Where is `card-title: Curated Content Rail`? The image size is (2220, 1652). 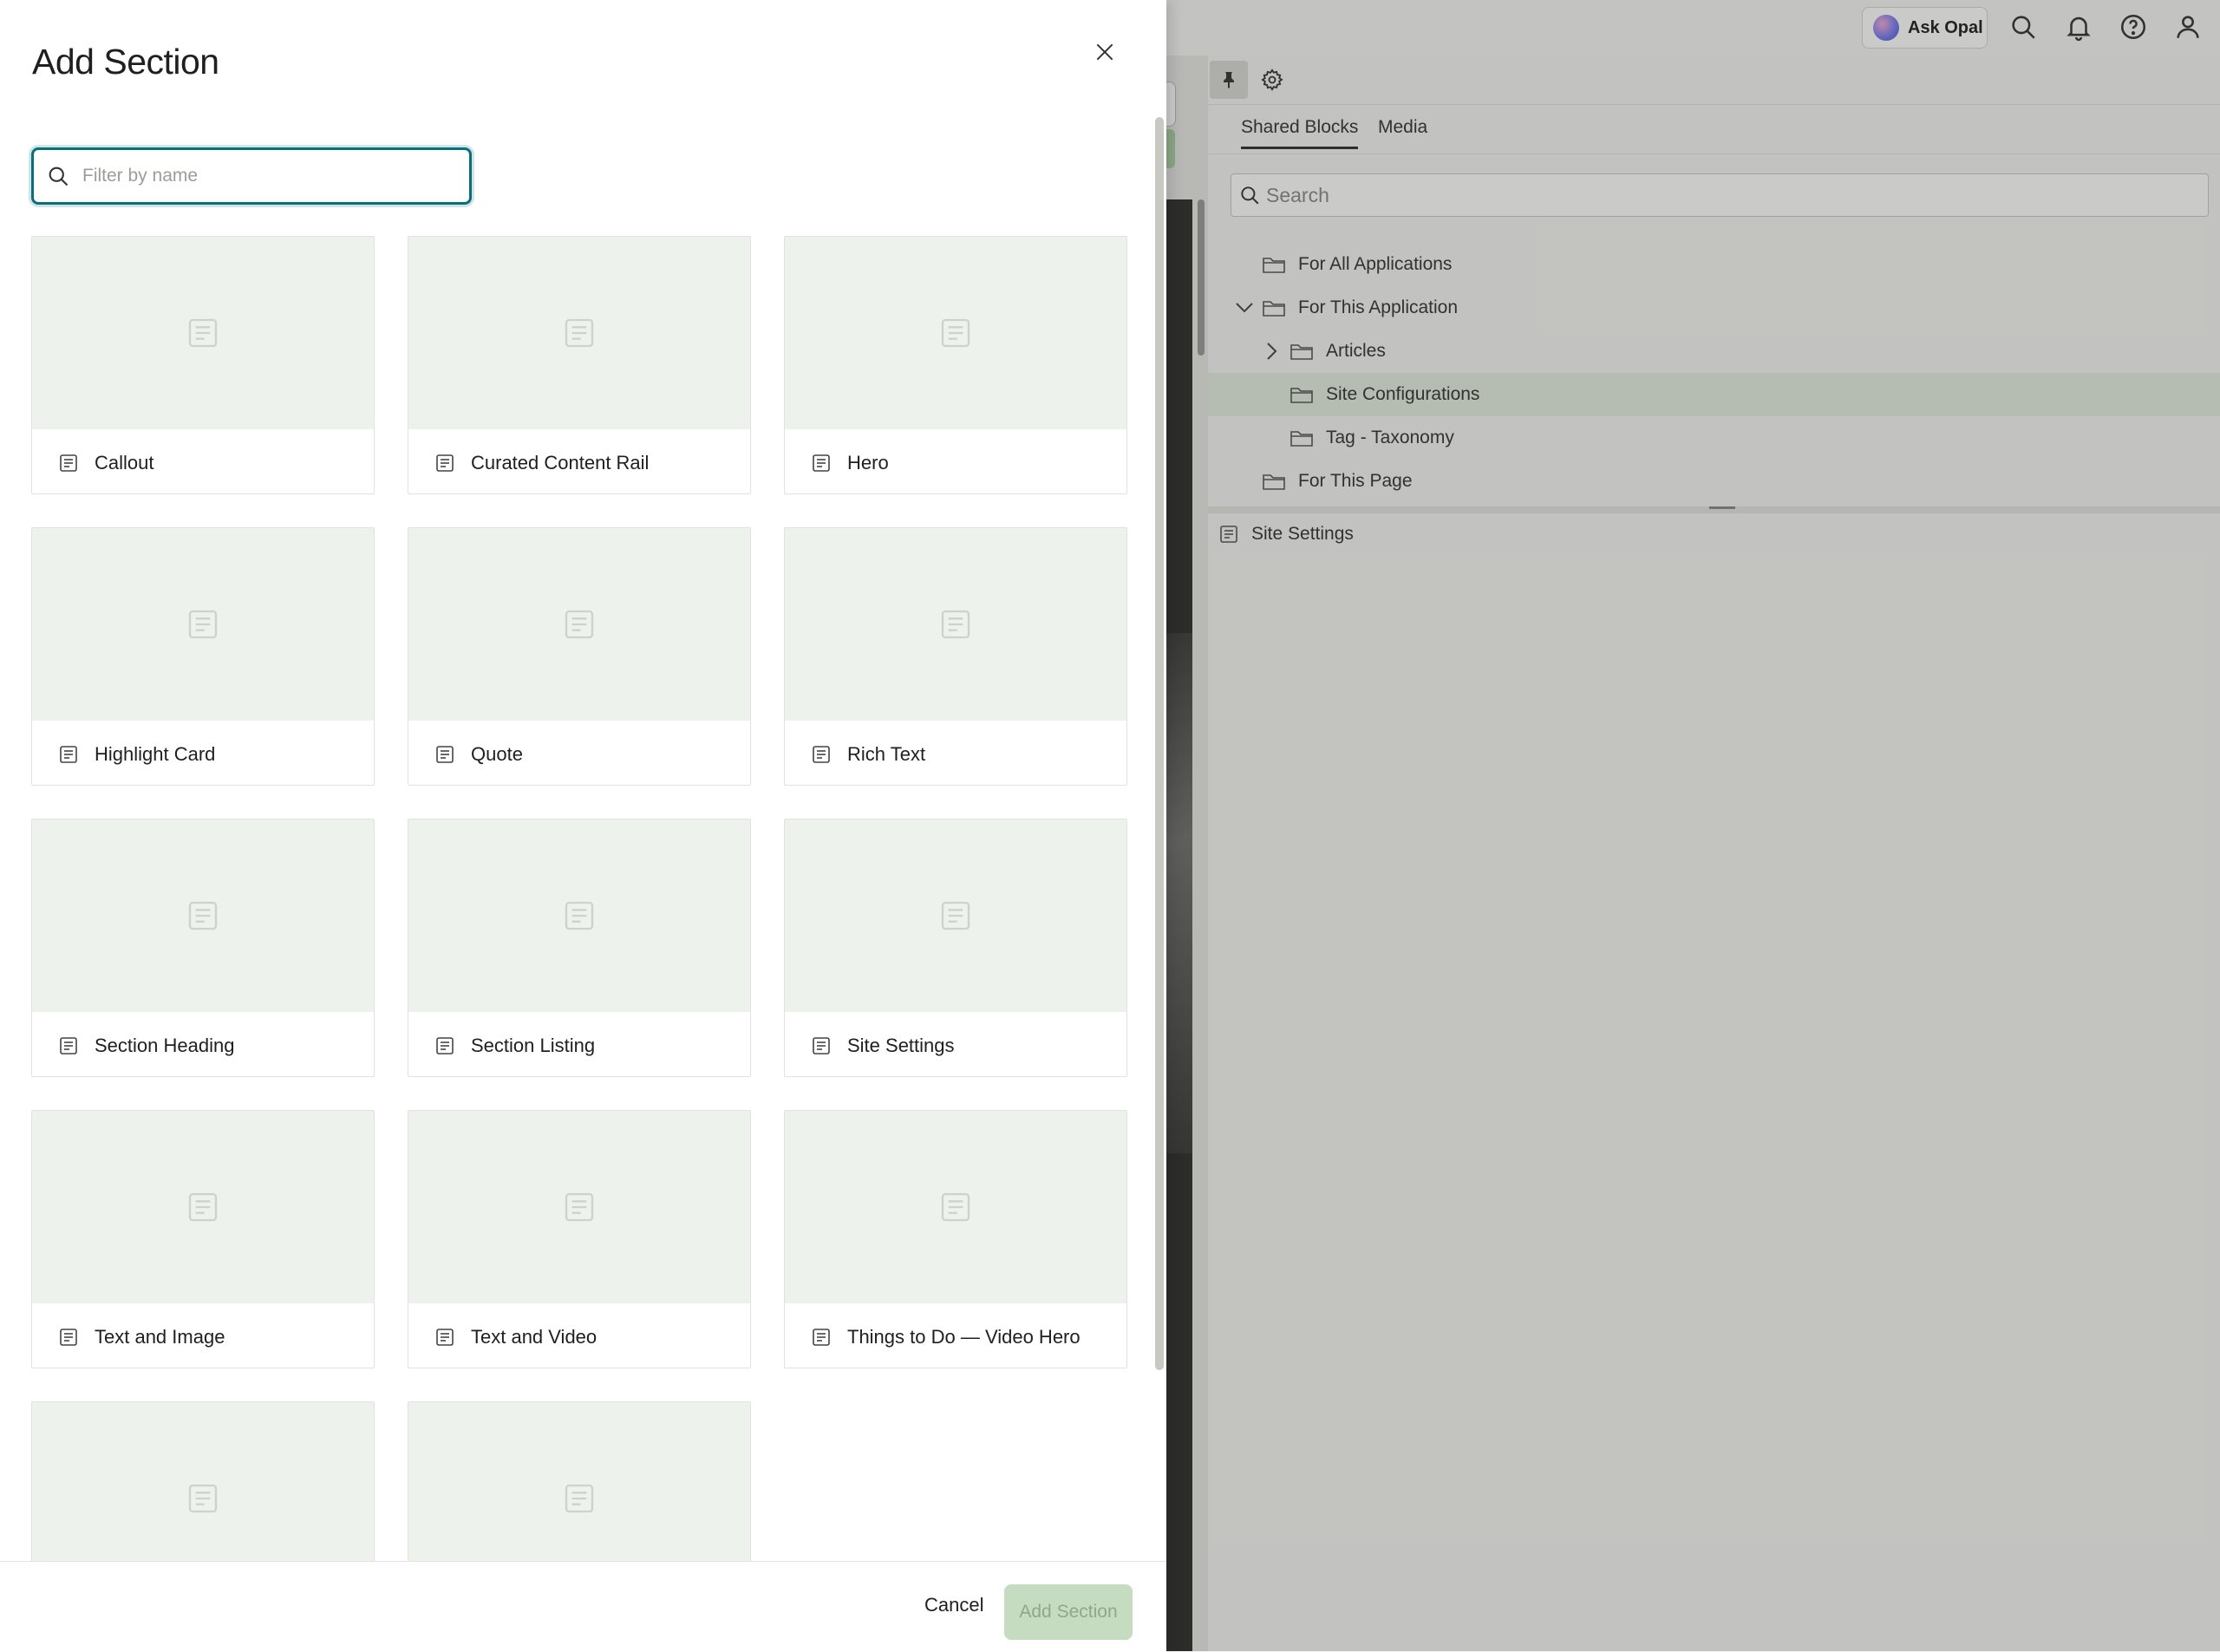
card-title: Curated Content Rail is located at coordinates (560, 463).